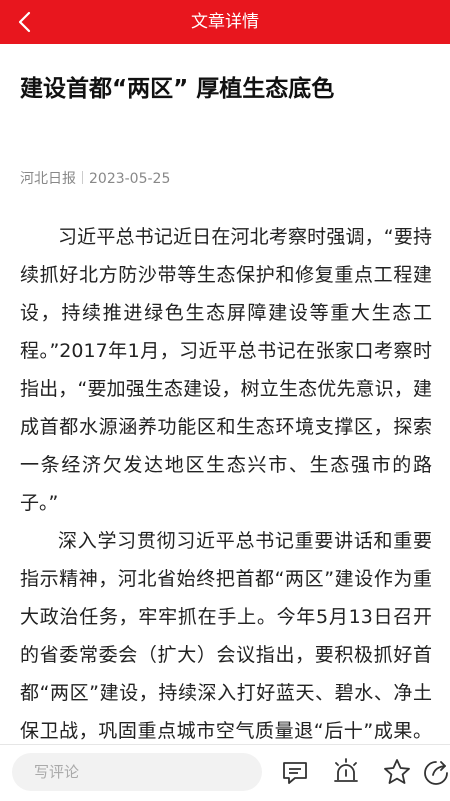  I want to click on article-title: 建设首都“两区” 厚植生态底色, so click(177, 89).